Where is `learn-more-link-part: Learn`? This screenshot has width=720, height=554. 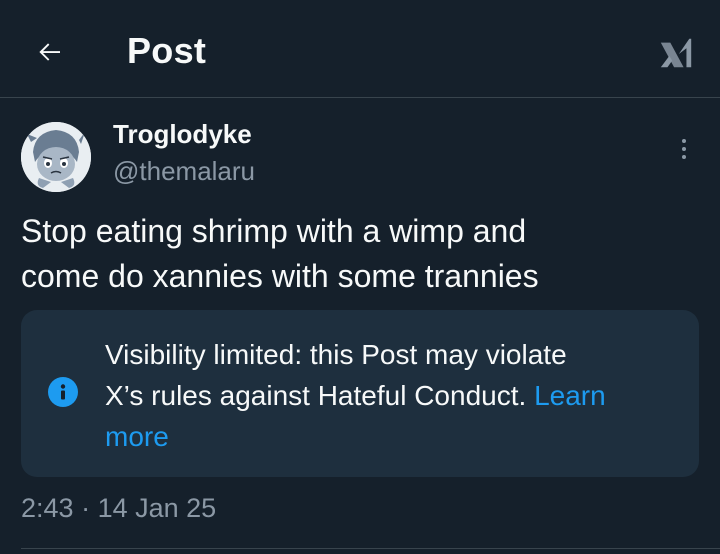 learn-more-link-part: Learn is located at coordinates (570, 395).